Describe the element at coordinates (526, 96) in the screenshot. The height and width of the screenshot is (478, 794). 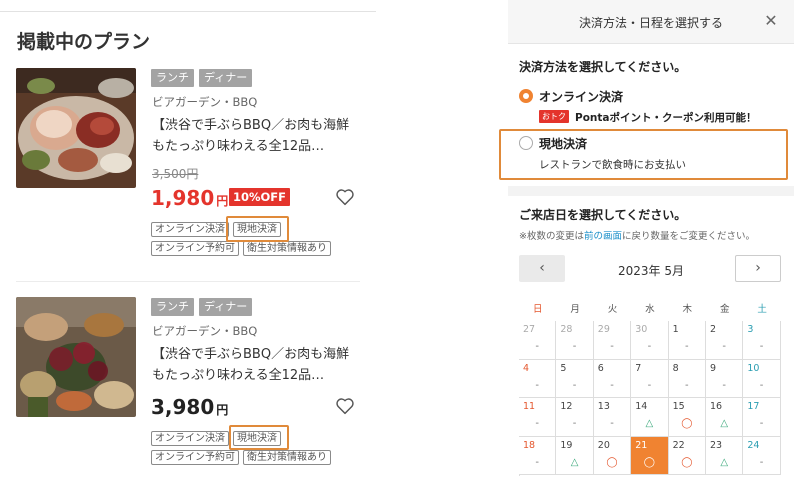
I see `radio-online-payment` at that location.